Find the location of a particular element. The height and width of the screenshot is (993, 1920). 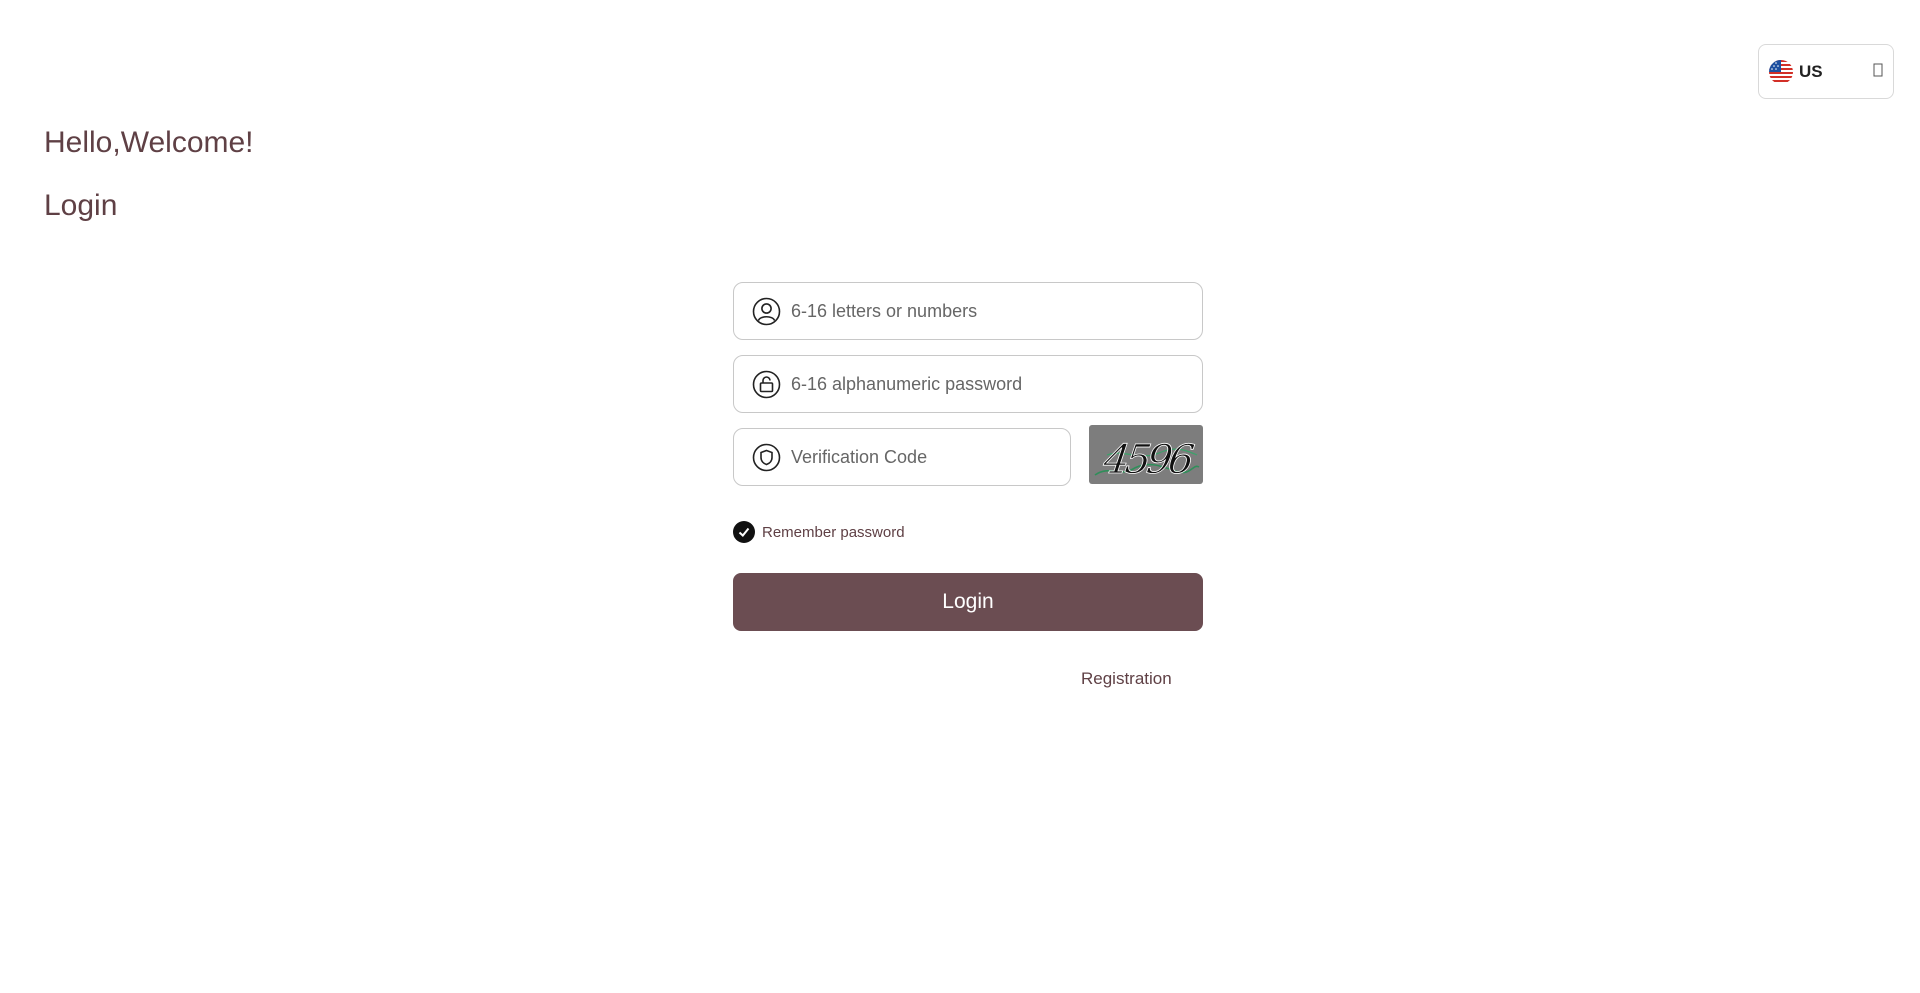

language-code: US is located at coordinates (1811, 71).